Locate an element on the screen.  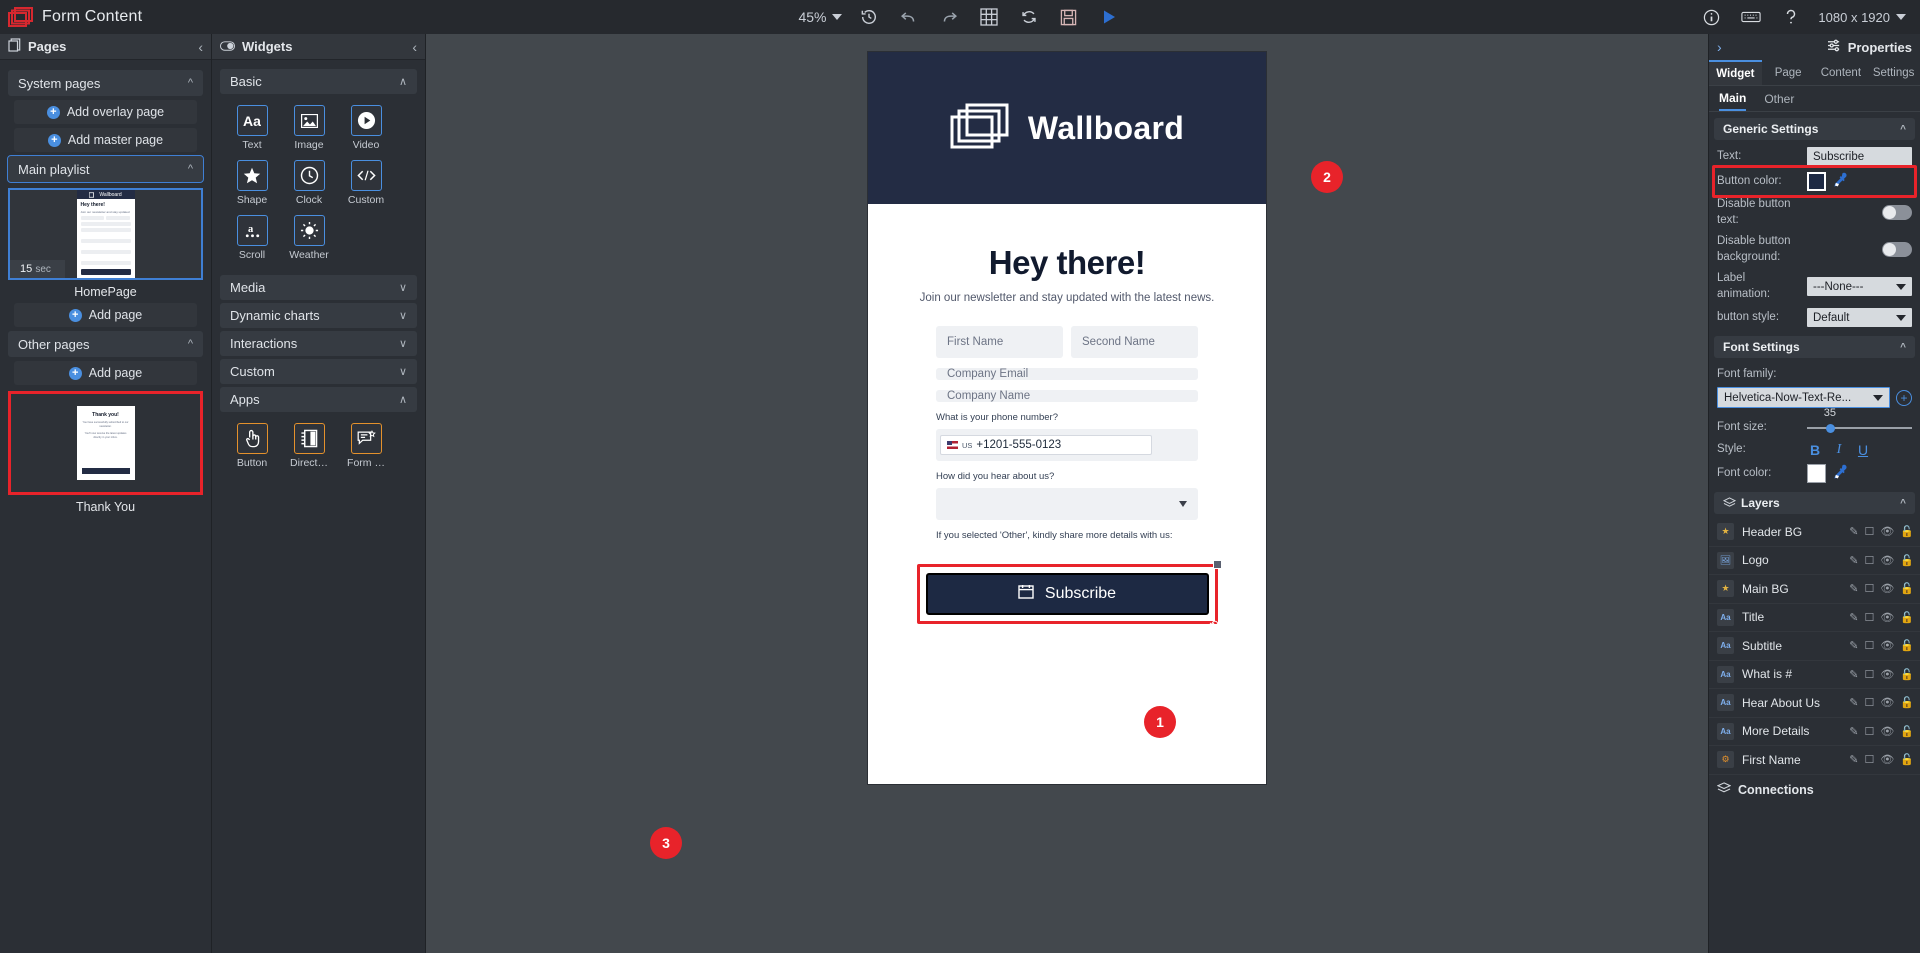
tab-widget: Widget is located at coordinates (1735, 72).